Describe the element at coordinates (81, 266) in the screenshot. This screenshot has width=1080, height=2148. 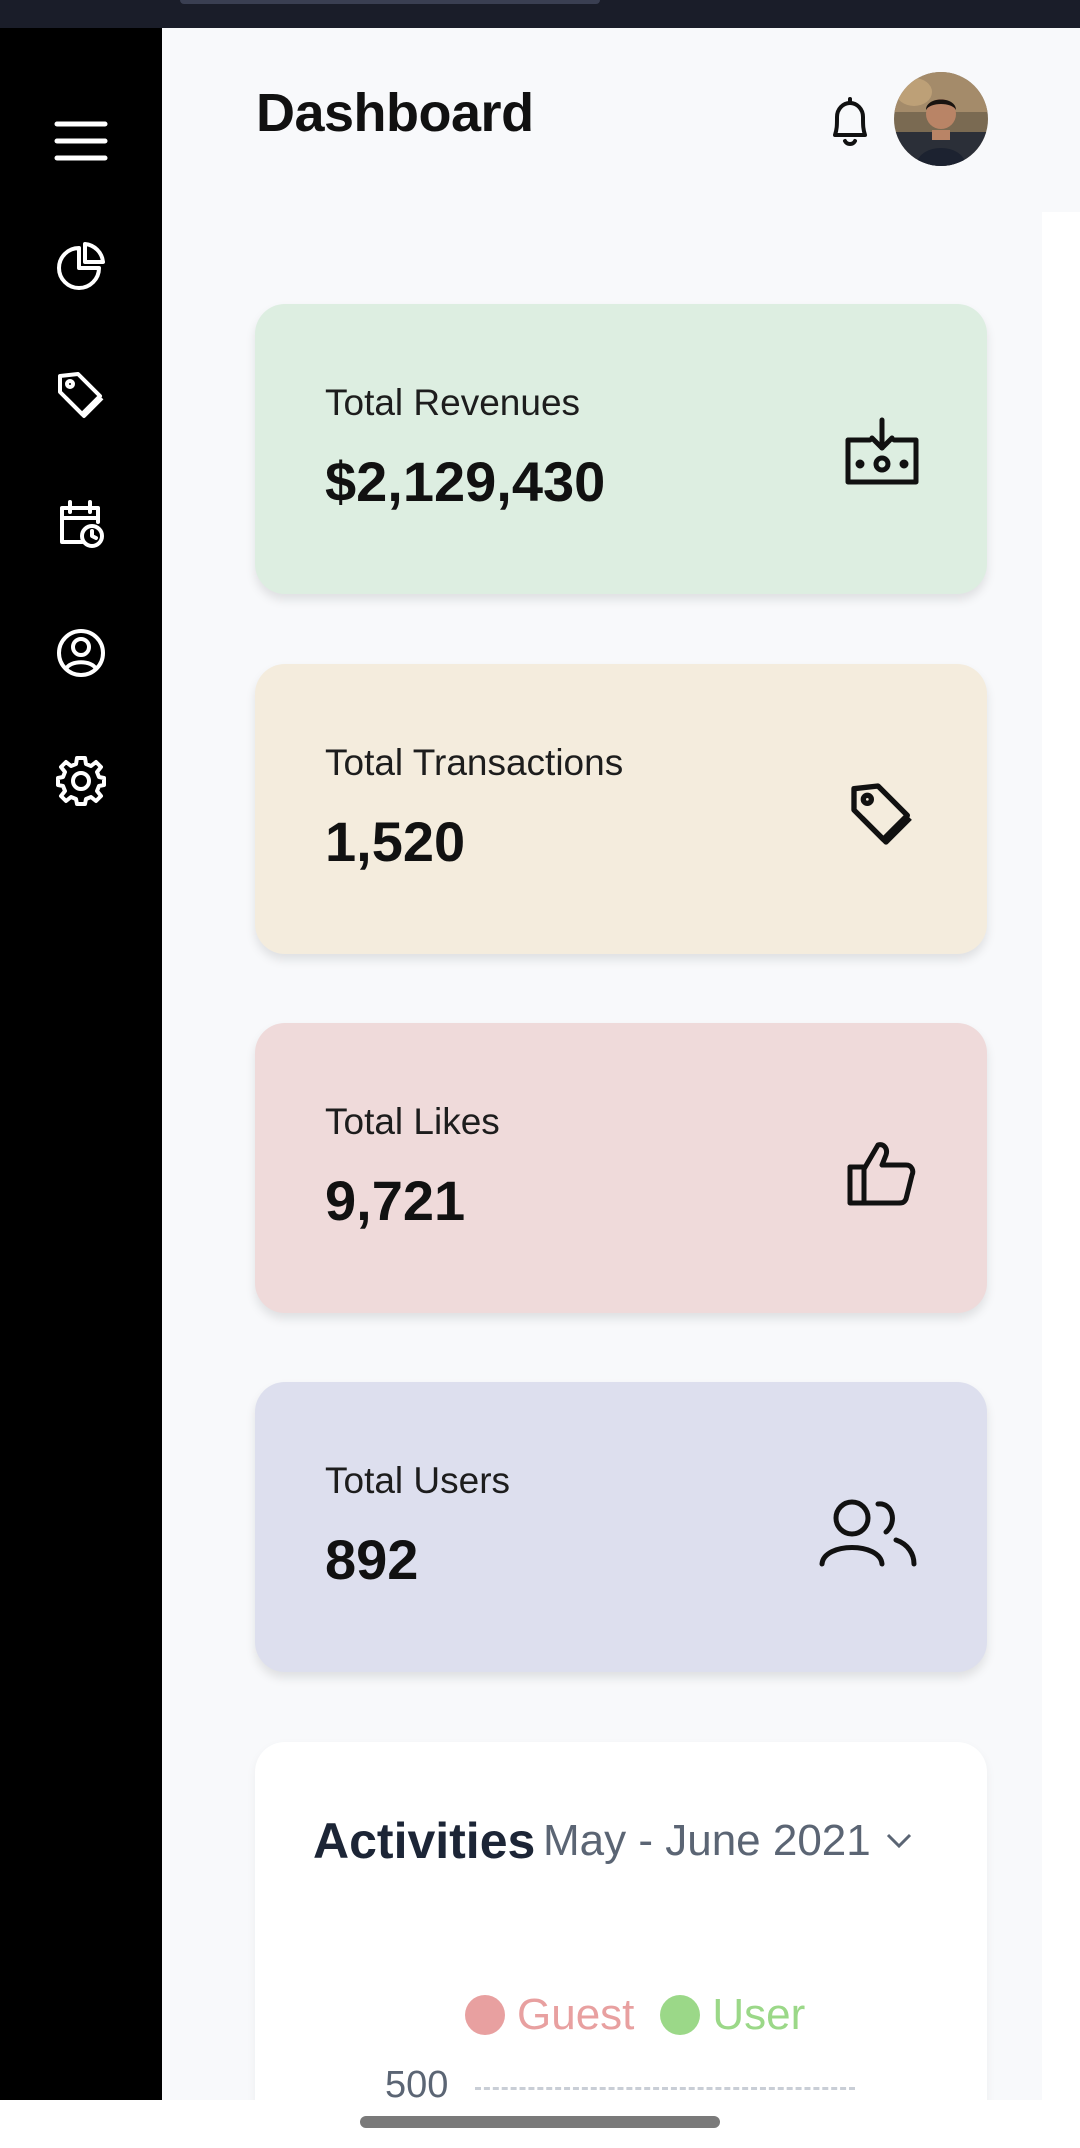
I see `pie-chart-icon` at that location.